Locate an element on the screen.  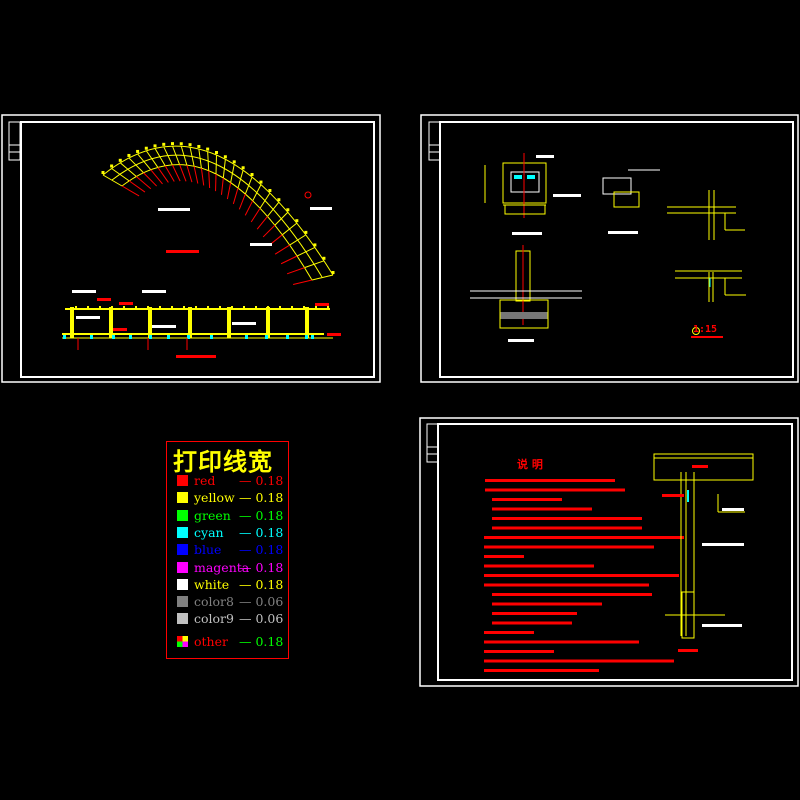
legend-item-magenta: magenta — 0.18 is located at coordinates (232, 568).